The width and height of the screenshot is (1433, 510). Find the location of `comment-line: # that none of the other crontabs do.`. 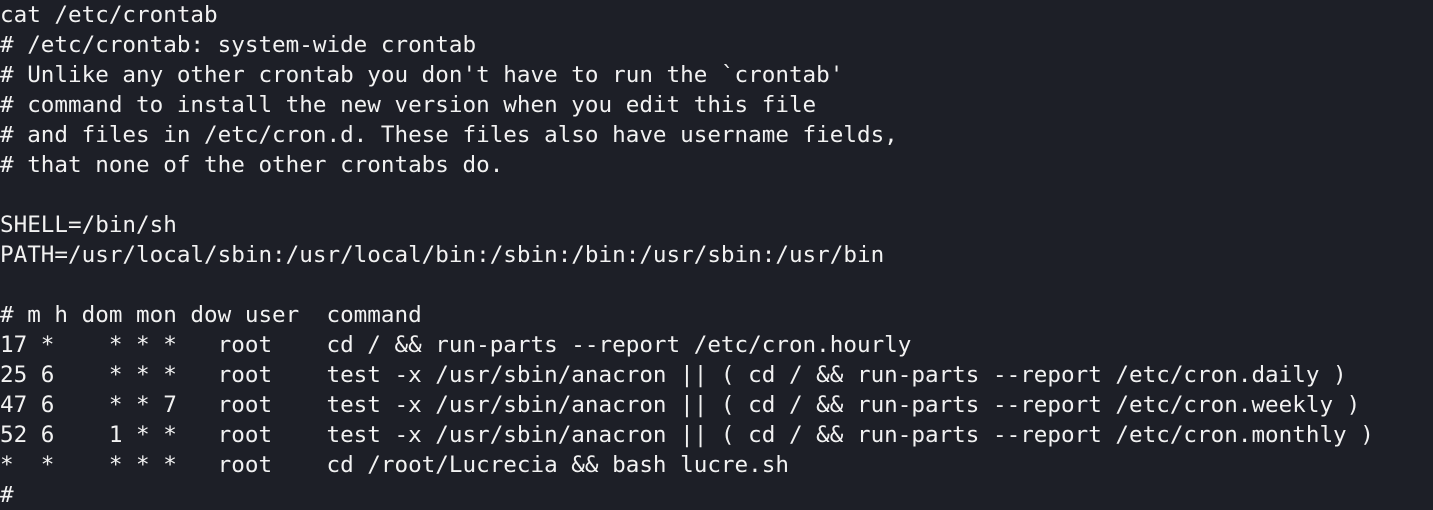

comment-line: # that none of the other crontabs do. is located at coordinates (252, 165).